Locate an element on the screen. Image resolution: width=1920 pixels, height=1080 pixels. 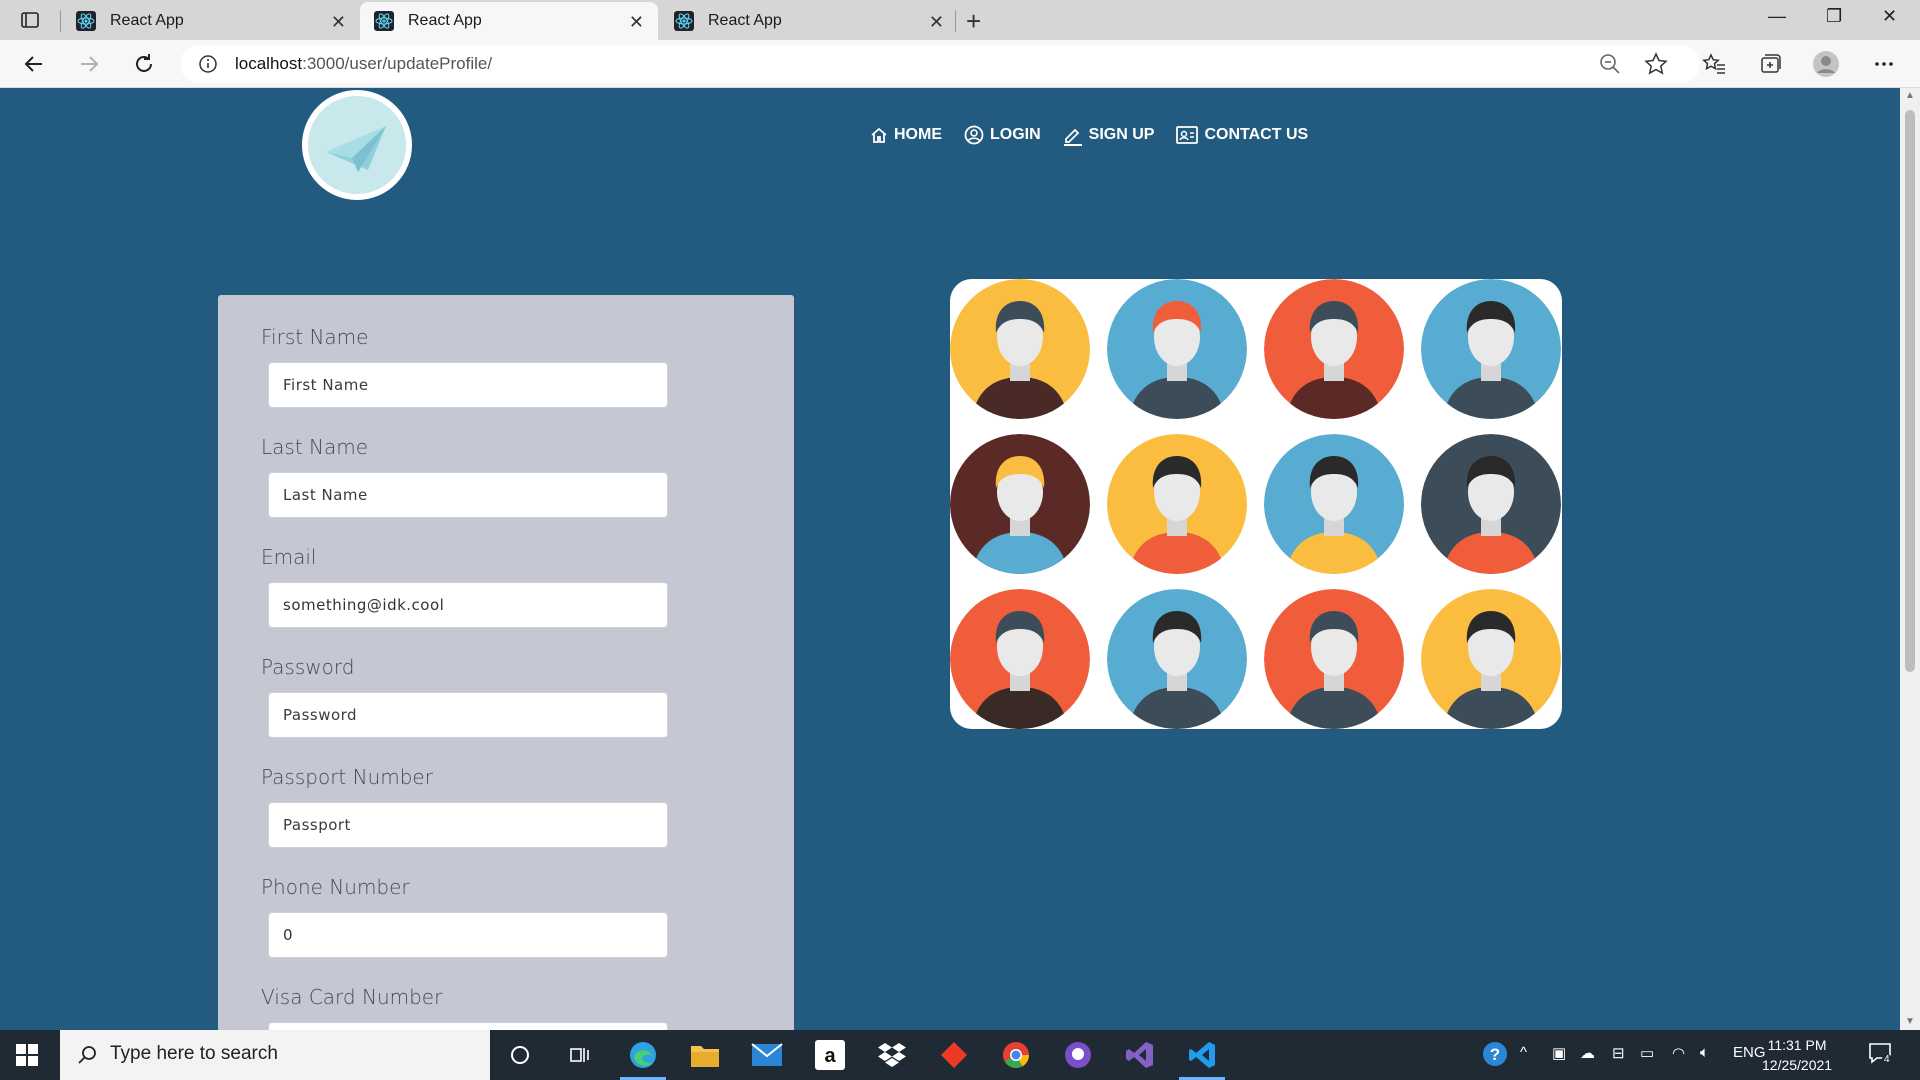
file-explorer-icon is located at coordinates (705, 1055).